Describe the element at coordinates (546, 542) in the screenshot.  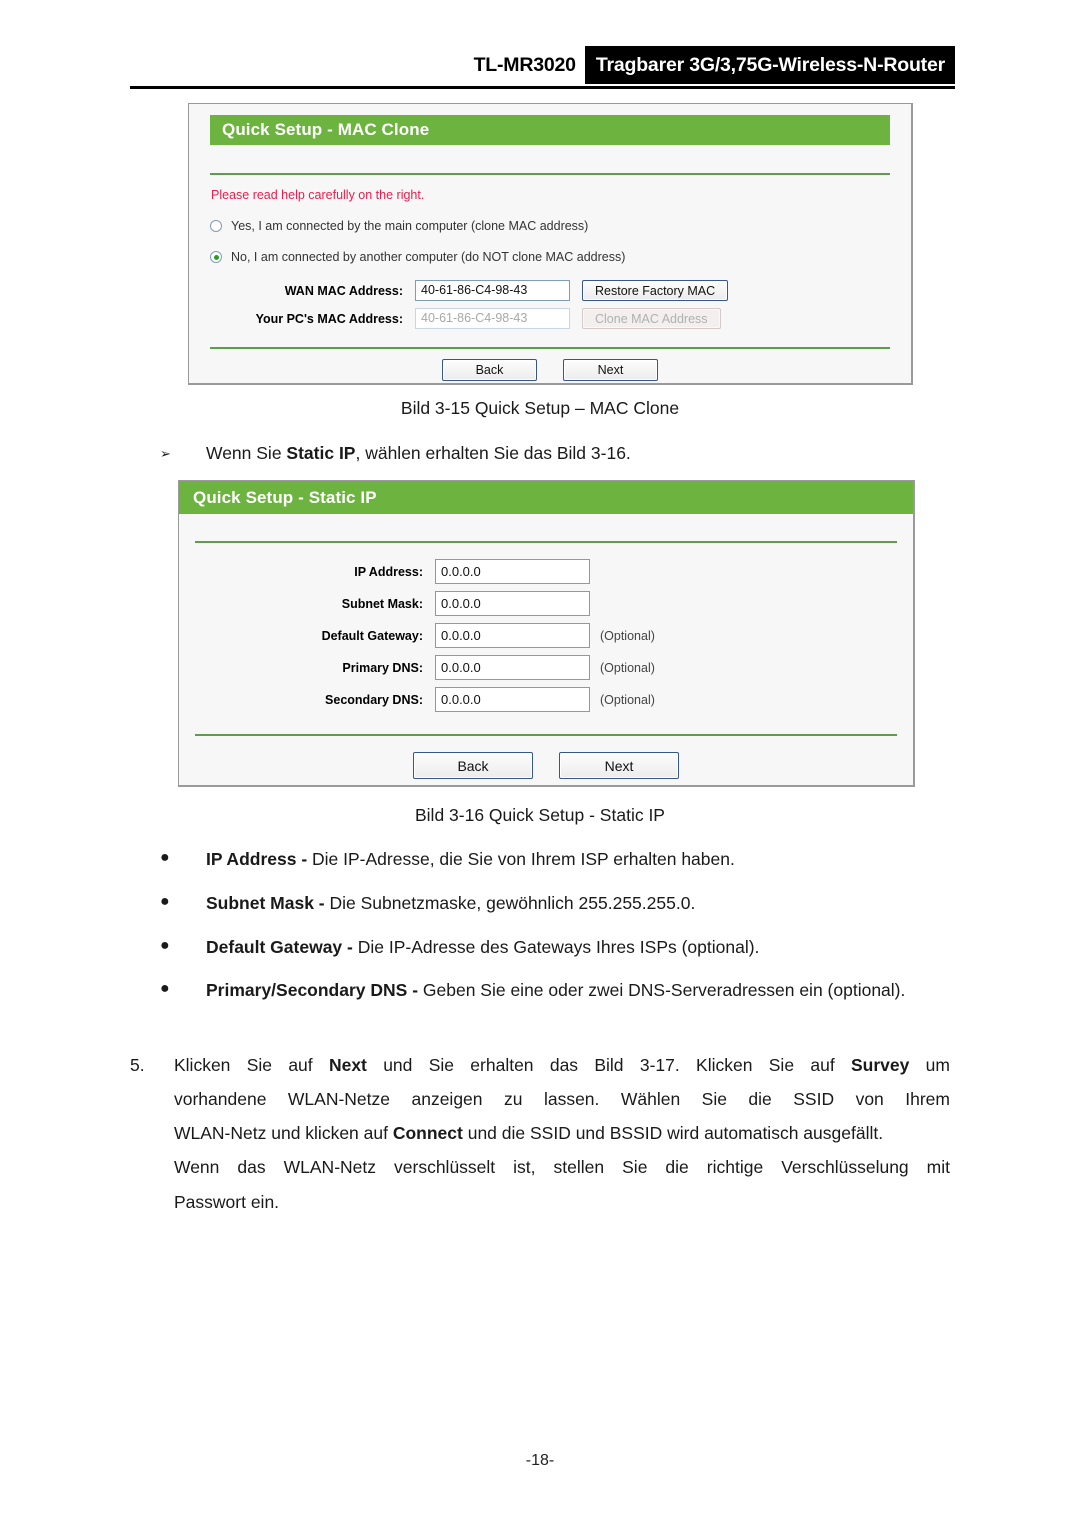
I see `static-ip-top-divider` at that location.